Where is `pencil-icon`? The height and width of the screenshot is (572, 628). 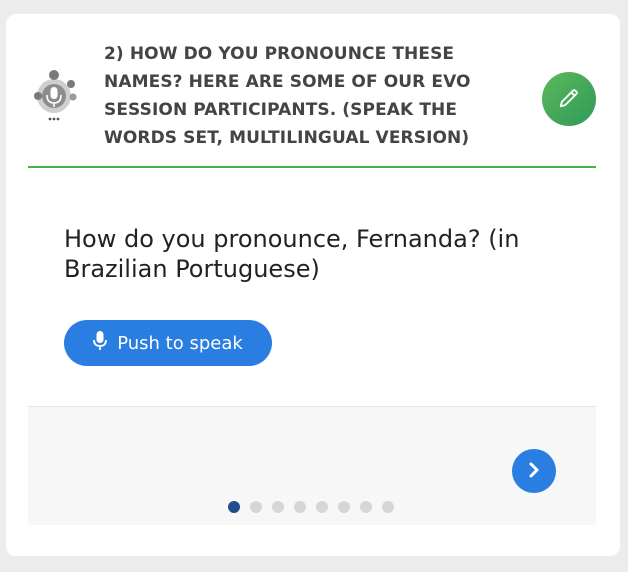 pencil-icon is located at coordinates (569, 99).